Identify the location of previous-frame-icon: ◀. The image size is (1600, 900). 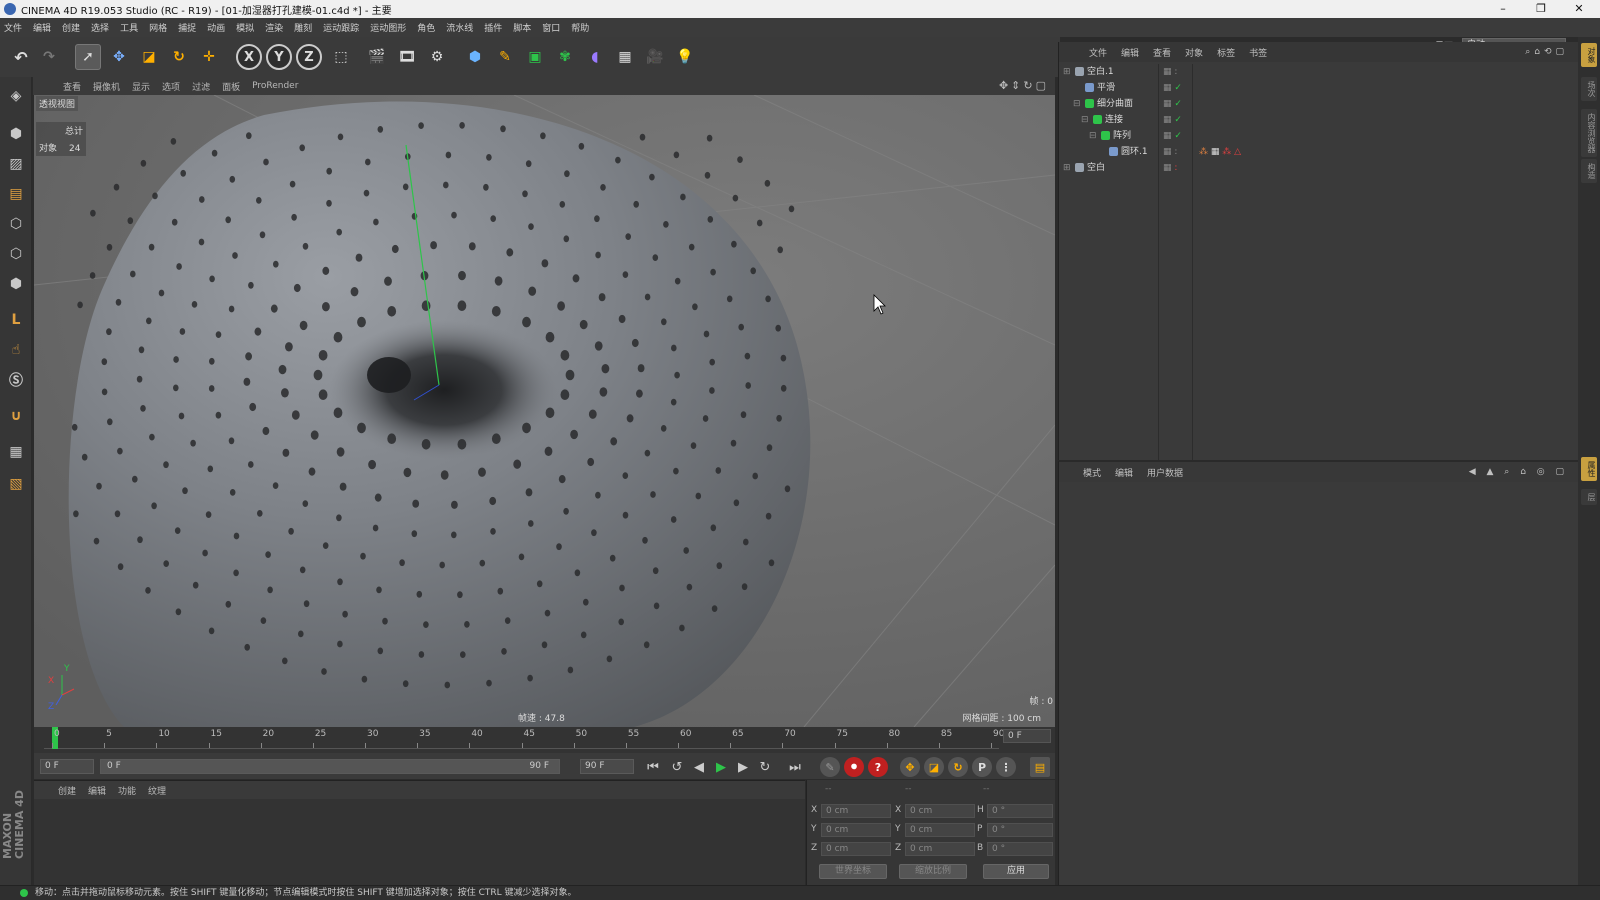
(699, 767).